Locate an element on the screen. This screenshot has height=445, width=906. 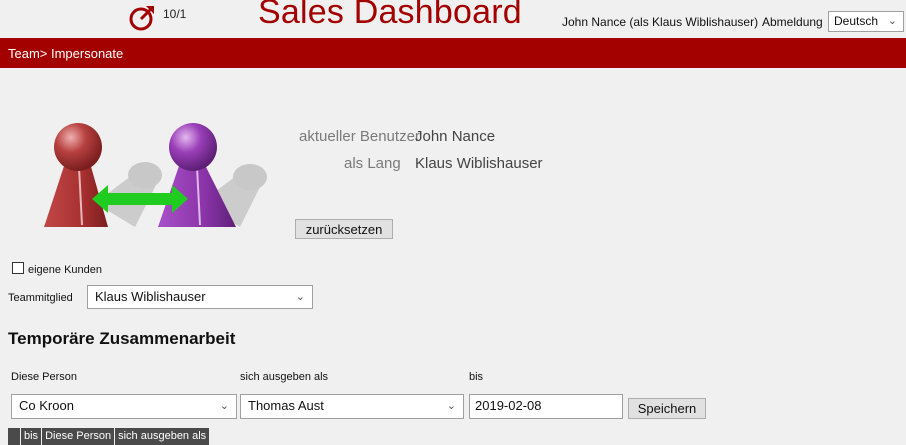
table-header-cell: sich ausgeben als is located at coordinates (163, 436).